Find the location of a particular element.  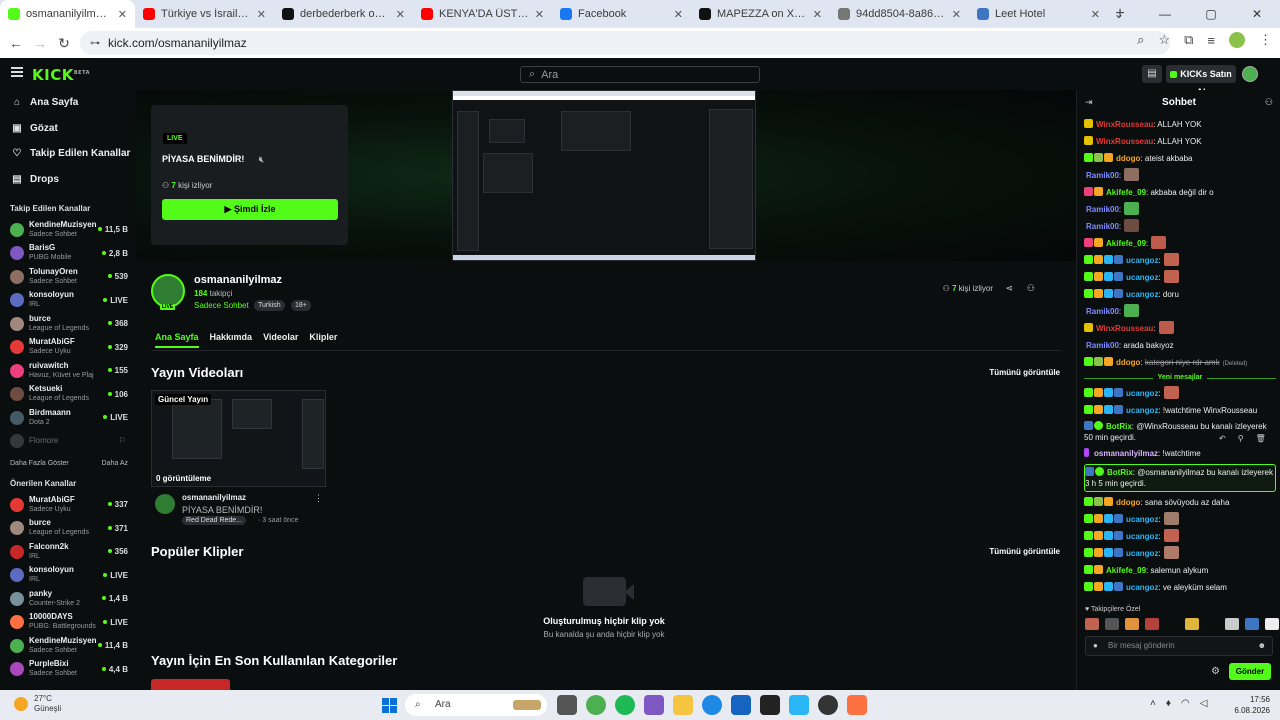

gear-icon: ⚙ is located at coordinates (1215, 671).